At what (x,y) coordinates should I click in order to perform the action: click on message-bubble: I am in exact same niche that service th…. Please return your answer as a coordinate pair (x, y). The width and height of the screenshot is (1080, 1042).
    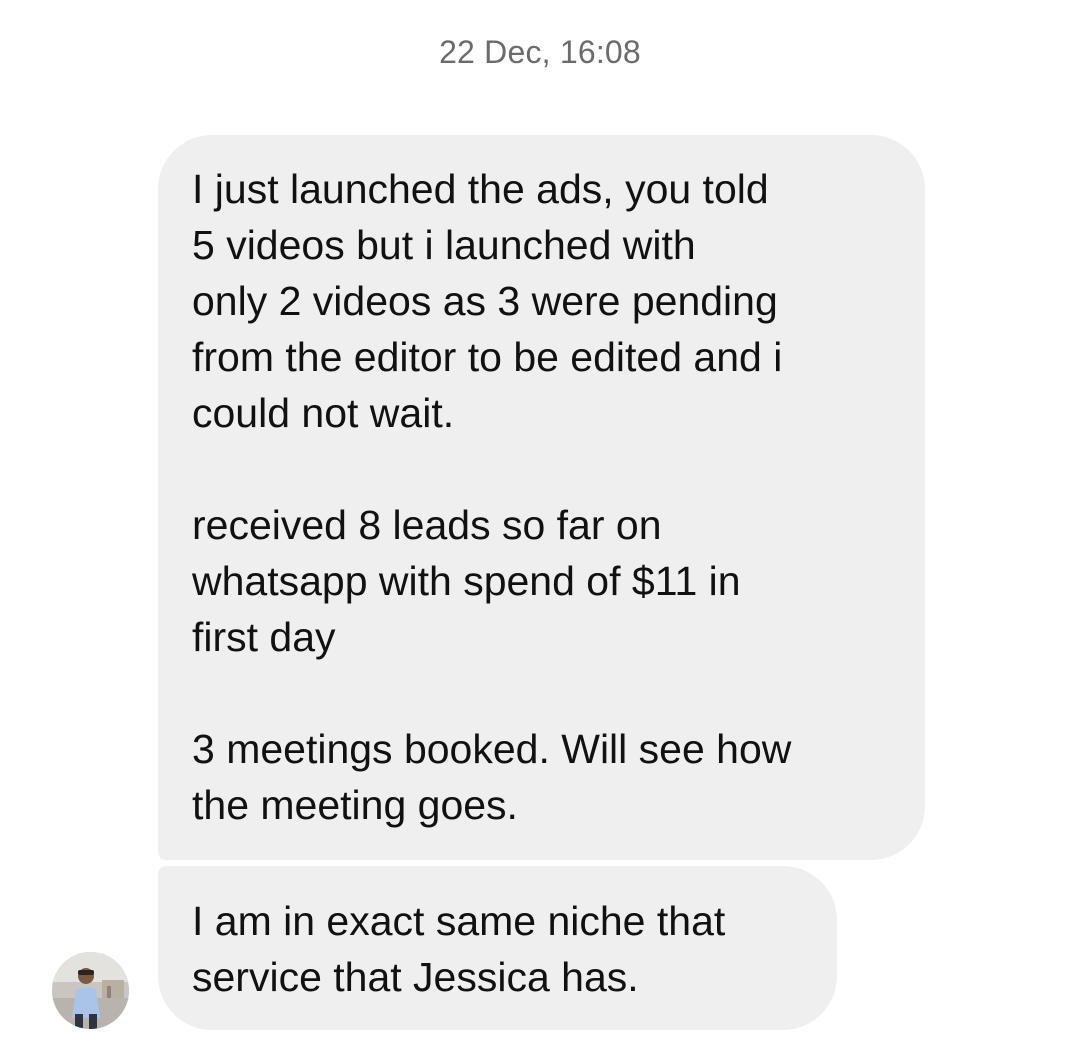
    Looking at the image, I should click on (497, 948).